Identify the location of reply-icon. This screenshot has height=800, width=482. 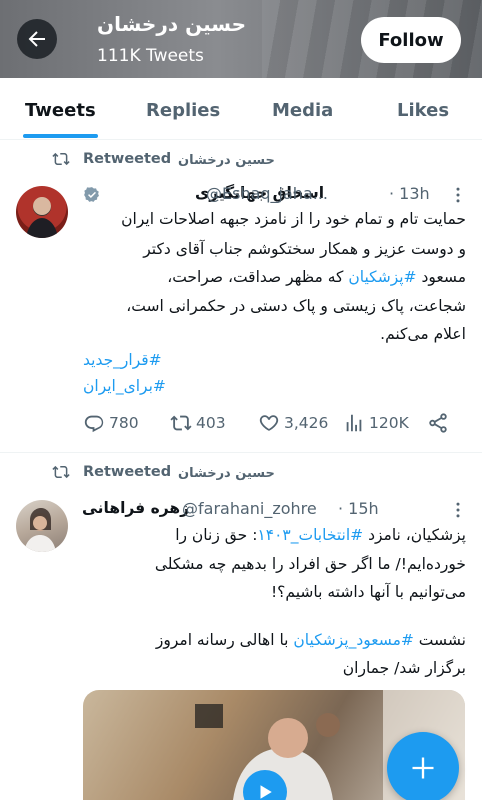
(94, 424).